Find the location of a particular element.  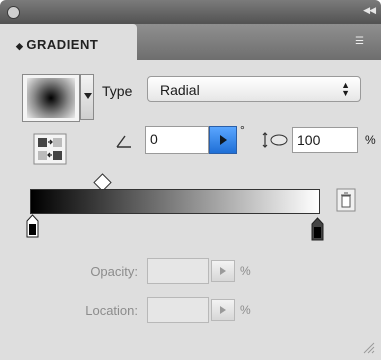

opacity-label: Opacity: is located at coordinates (114, 271).